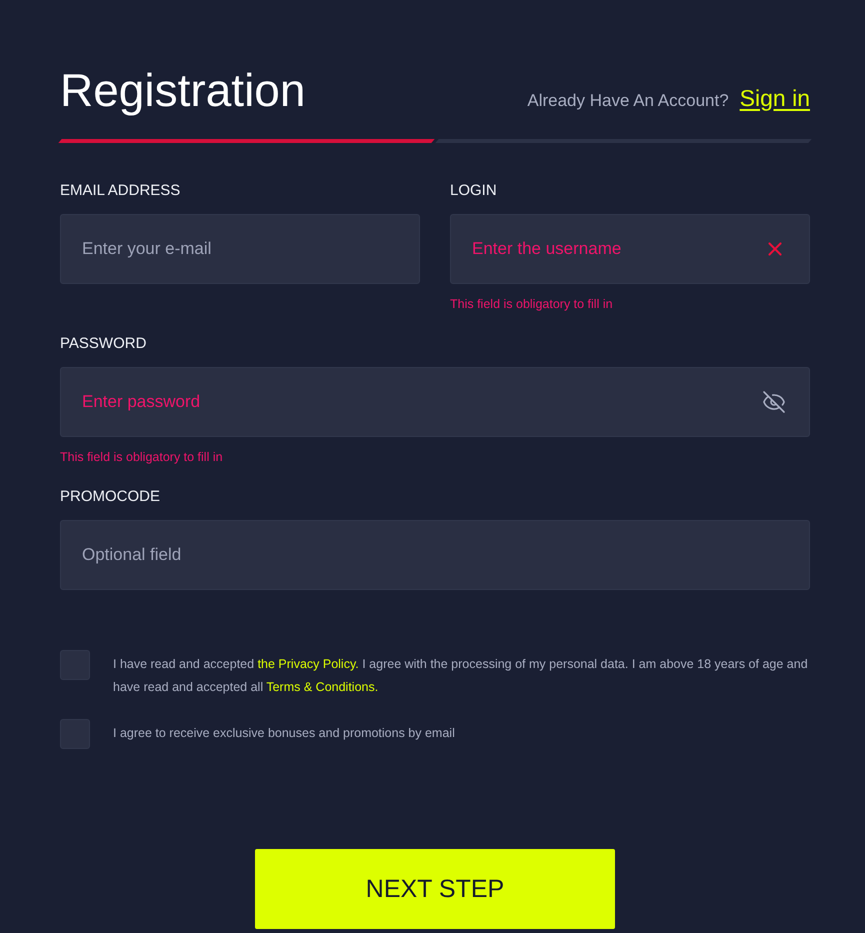 Image resolution: width=865 pixels, height=933 pixels. Describe the element at coordinates (284, 733) in the screenshot. I see `consent-text: I agree to receive exclusive bonuses and promotions by email` at that location.